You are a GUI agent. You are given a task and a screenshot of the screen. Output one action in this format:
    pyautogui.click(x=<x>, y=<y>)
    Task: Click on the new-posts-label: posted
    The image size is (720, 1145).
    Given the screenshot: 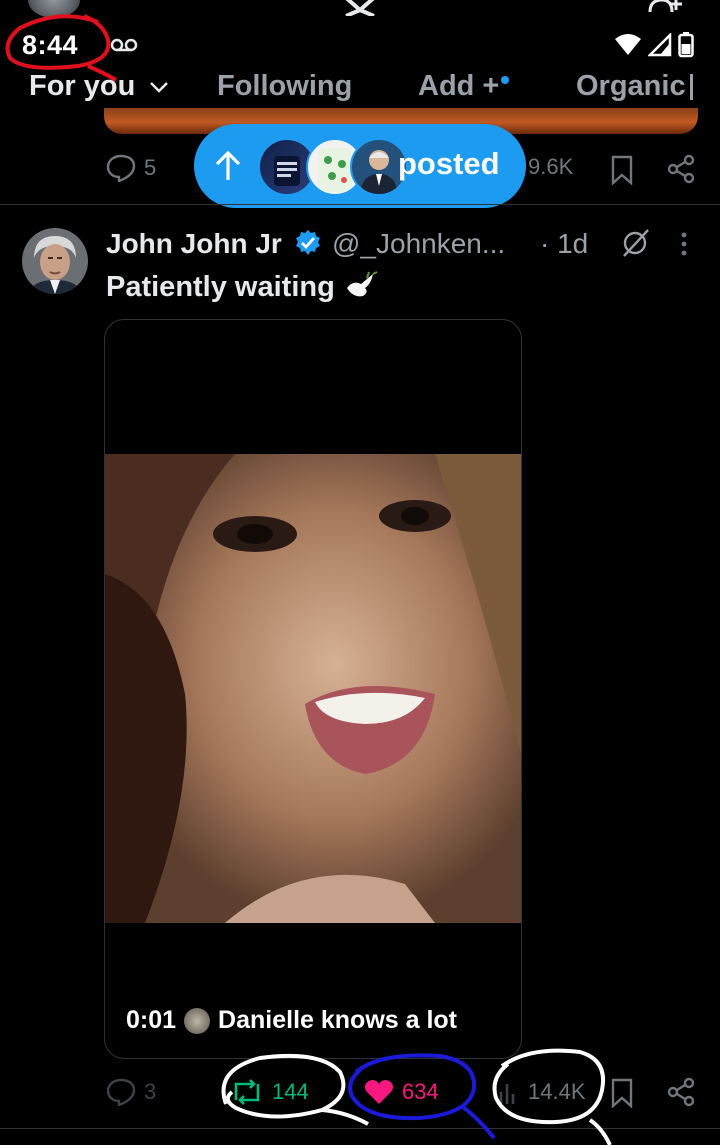 What is the action you would take?
    pyautogui.click(x=449, y=163)
    